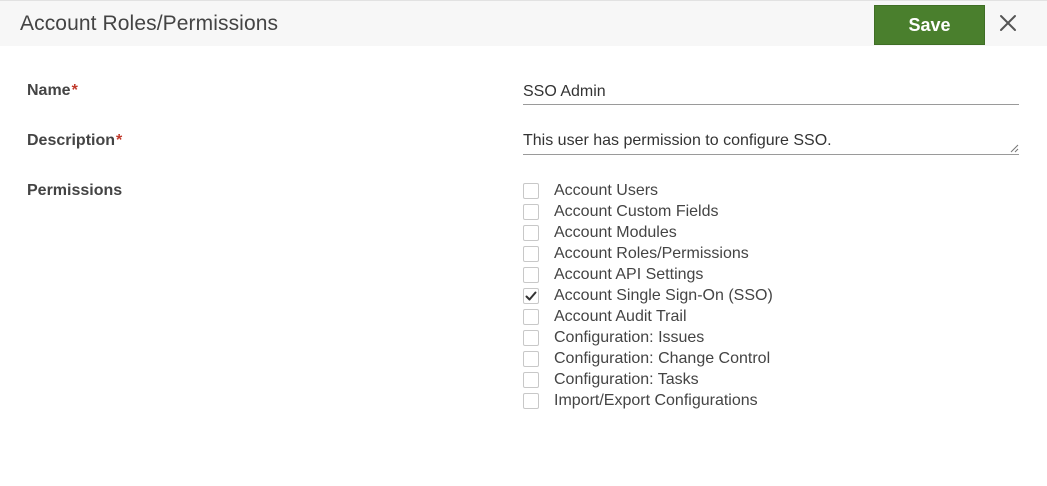 The width and height of the screenshot is (1047, 486). I want to click on permission-label: Configuration: Tasks, so click(626, 379).